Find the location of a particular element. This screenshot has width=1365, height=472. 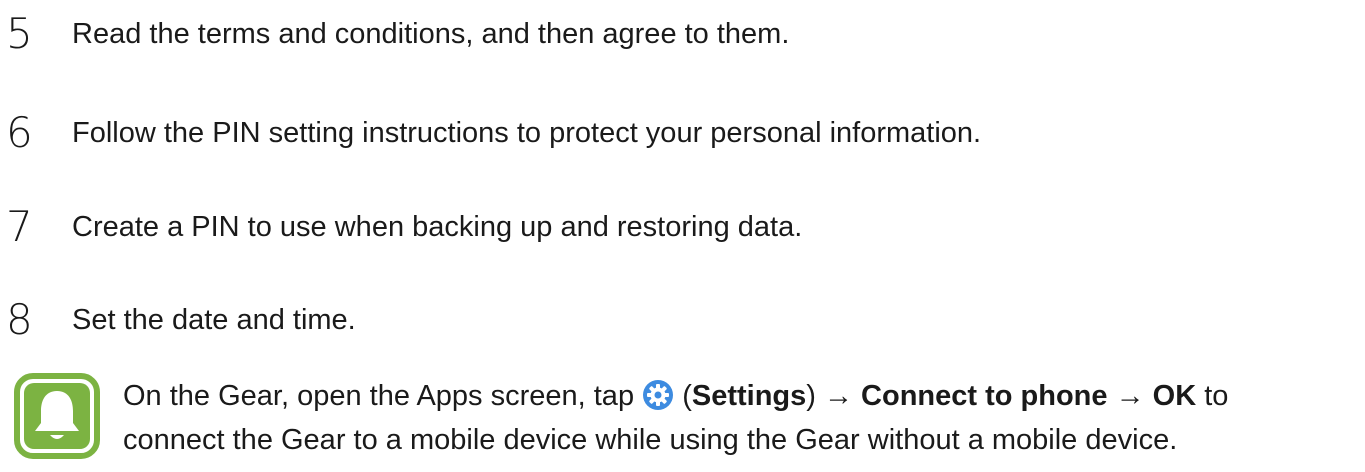

step-number: 6 is located at coordinates (19, 132).